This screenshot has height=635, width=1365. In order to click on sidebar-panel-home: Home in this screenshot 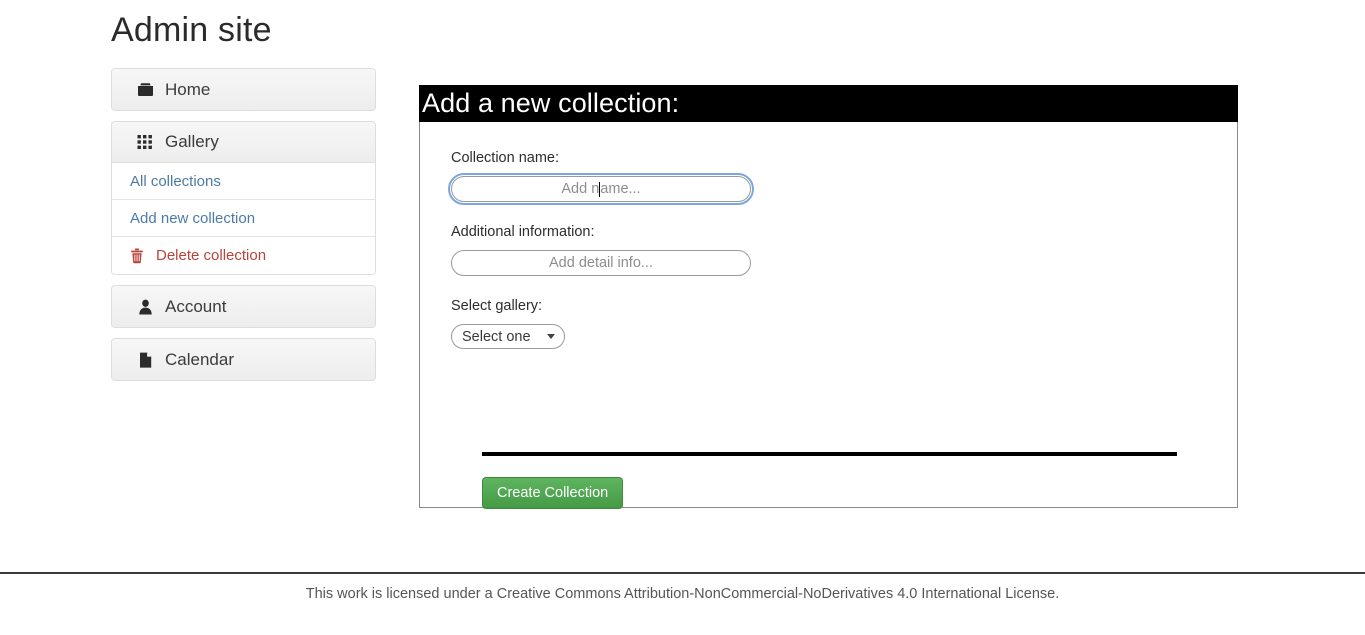, I will do `click(243, 89)`.